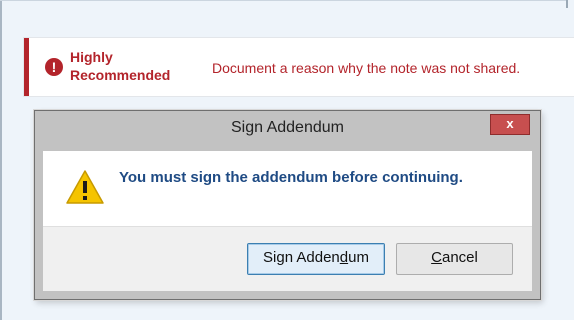  I want to click on close-icon: x, so click(510, 123).